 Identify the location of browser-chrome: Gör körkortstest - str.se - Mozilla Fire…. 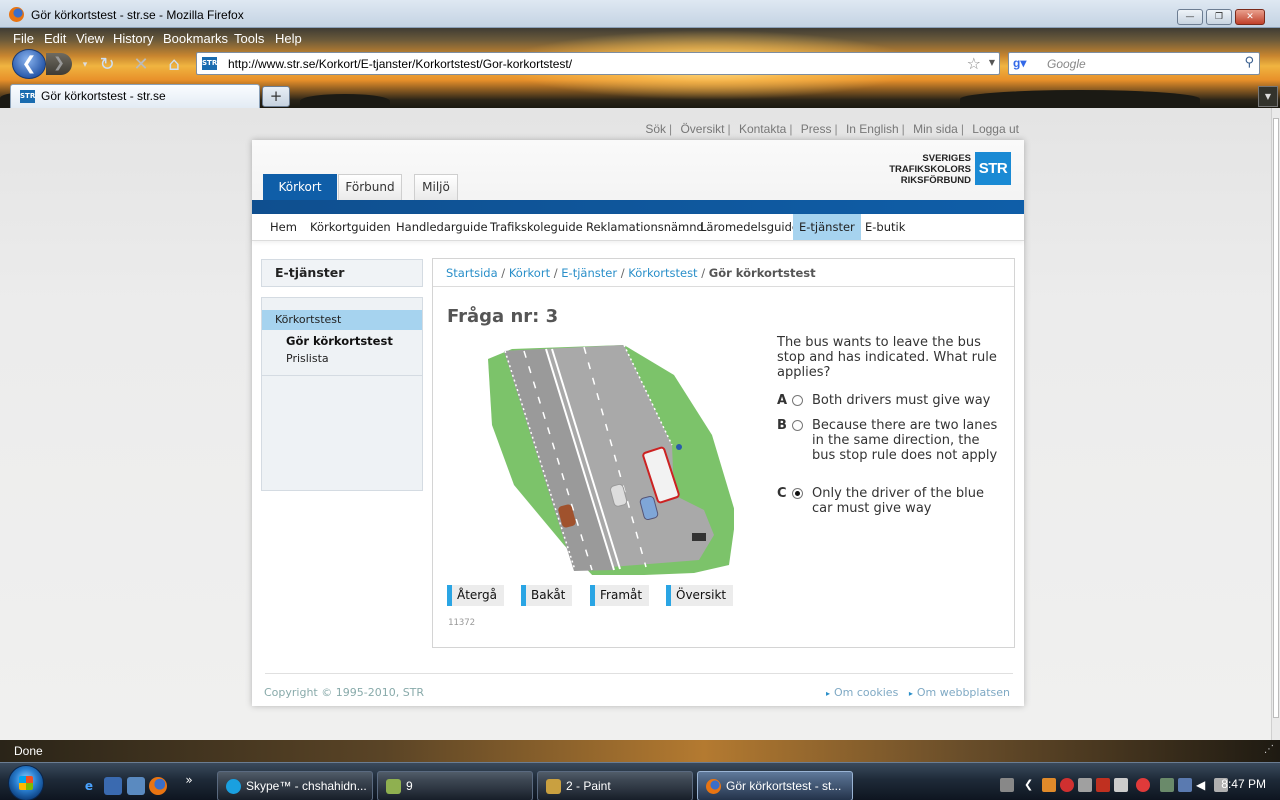
(640, 54).